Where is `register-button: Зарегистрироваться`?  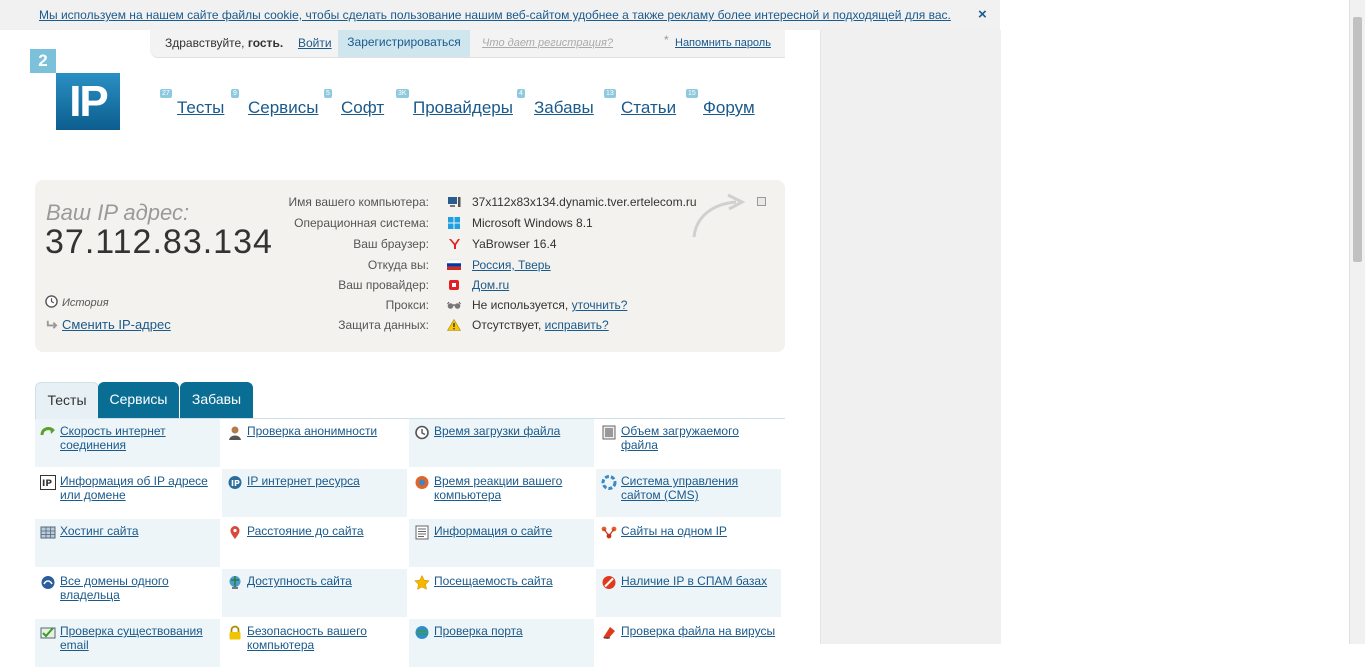 register-button: Зарегистрироваться is located at coordinates (404, 43).